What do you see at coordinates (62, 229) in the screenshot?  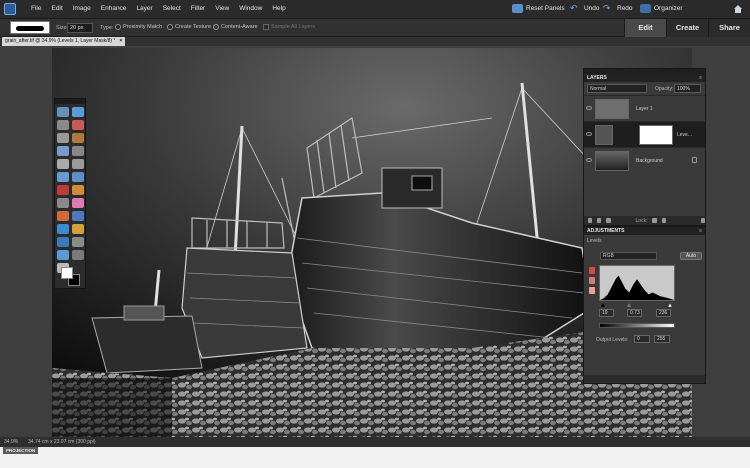 I see `paint-bucket-tool-icon` at bounding box center [62, 229].